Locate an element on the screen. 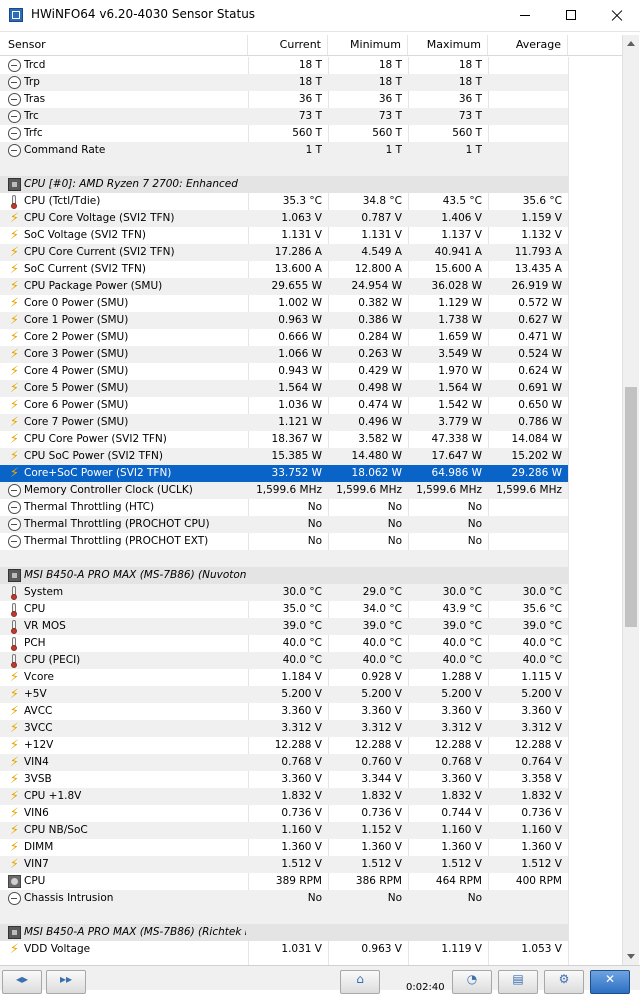 This screenshot has height=994, width=640. vertical-scrollbar is located at coordinates (630, 500).